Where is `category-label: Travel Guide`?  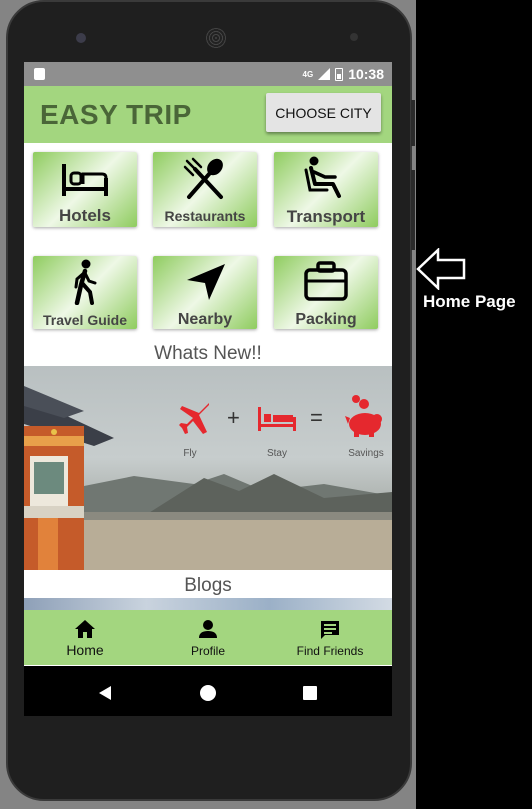
category-label: Travel Guide is located at coordinates (85, 320).